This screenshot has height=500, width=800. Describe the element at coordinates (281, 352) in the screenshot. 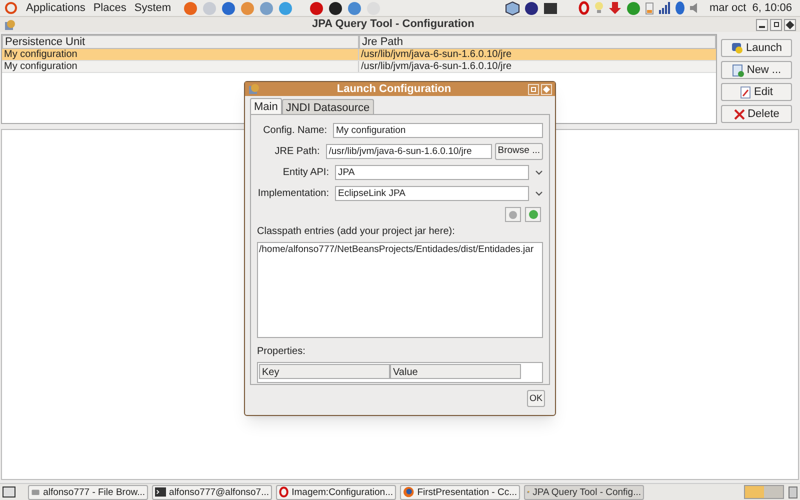

I see `properties-label: Properties:` at that location.